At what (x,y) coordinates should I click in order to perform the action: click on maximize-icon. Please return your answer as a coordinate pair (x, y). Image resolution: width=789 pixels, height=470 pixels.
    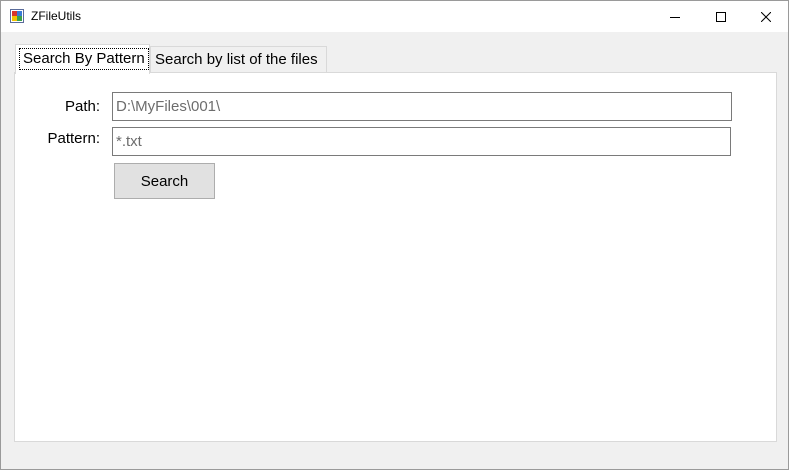
    Looking at the image, I should click on (721, 16).